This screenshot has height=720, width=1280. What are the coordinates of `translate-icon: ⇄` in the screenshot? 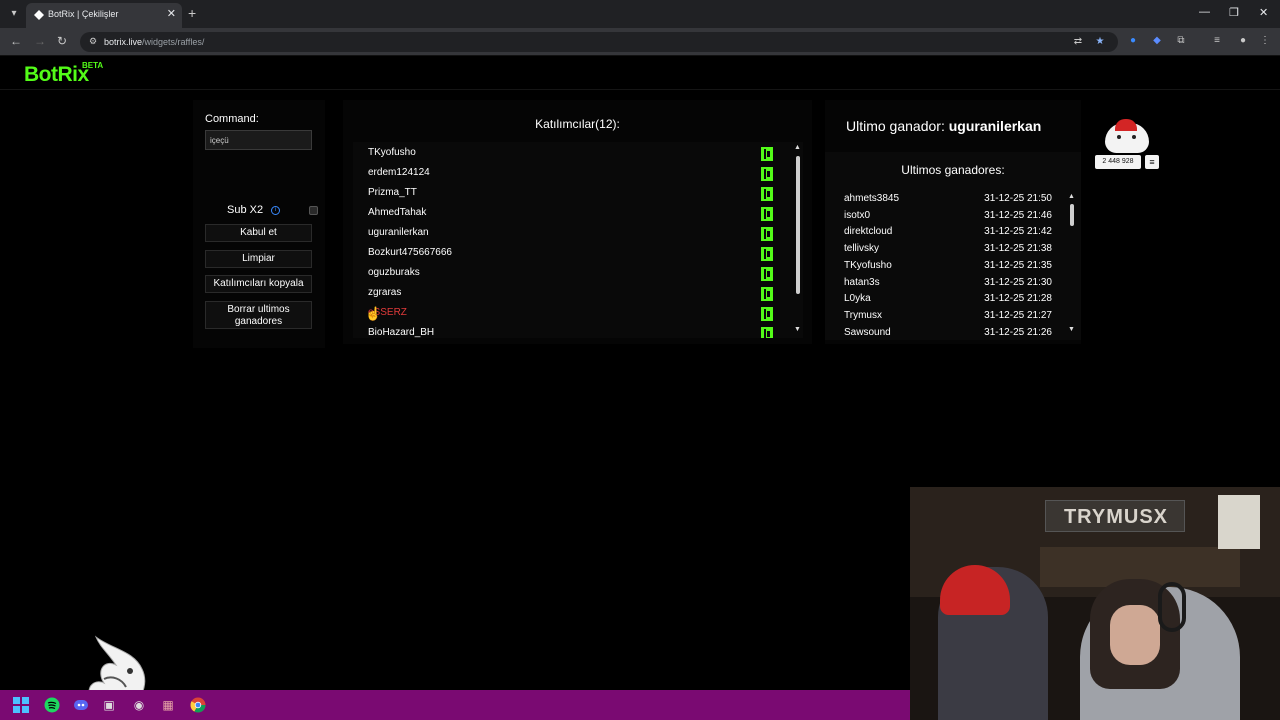 It's located at (1078, 42).